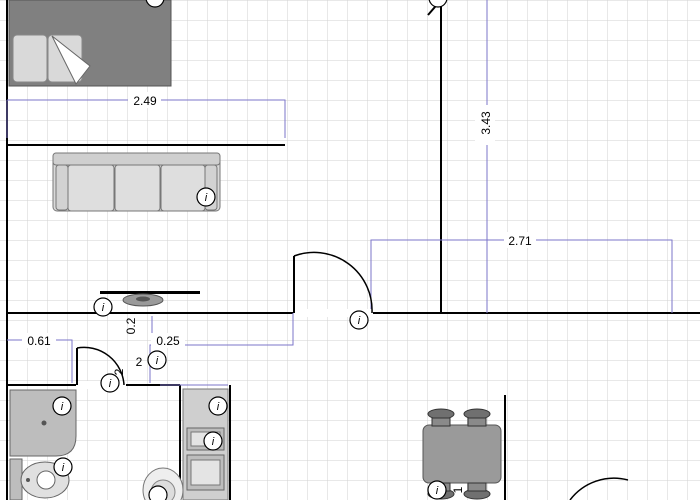 The height and width of the screenshot is (500, 700). What do you see at coordinates (486, 123) in the screenshot?
I see `dimension-label-3.43: 3.43` at bounding box center [486, 123].